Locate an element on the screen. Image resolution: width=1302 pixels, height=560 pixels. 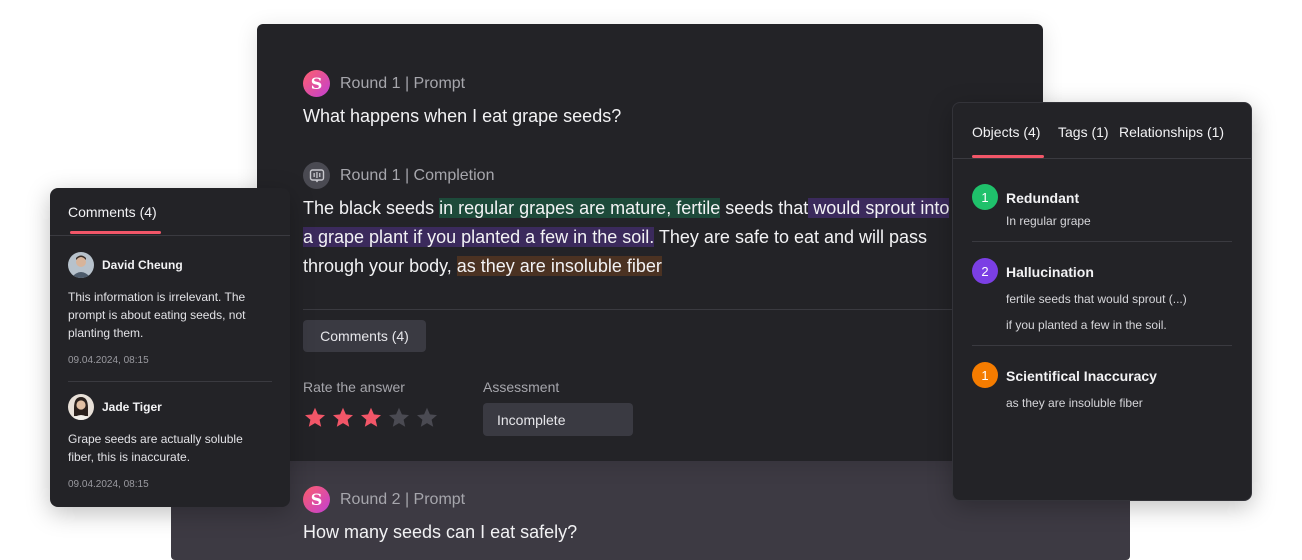
comment-divider is located at coordinates (170, 381).